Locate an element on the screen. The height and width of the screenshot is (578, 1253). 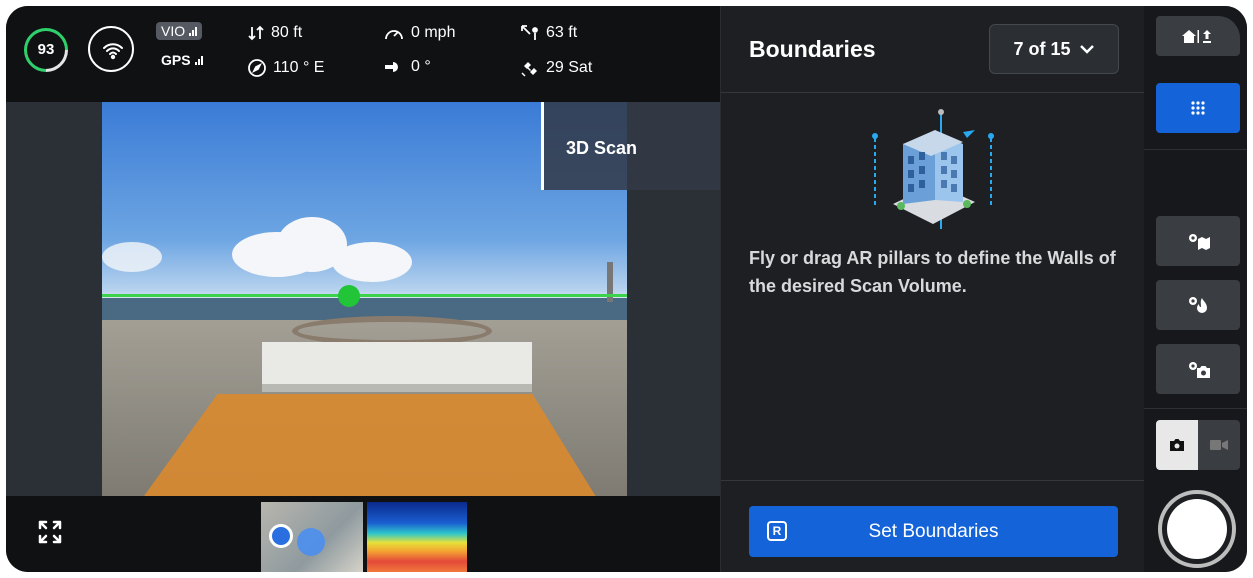
wifi-button is located at coordinates (111, 49).